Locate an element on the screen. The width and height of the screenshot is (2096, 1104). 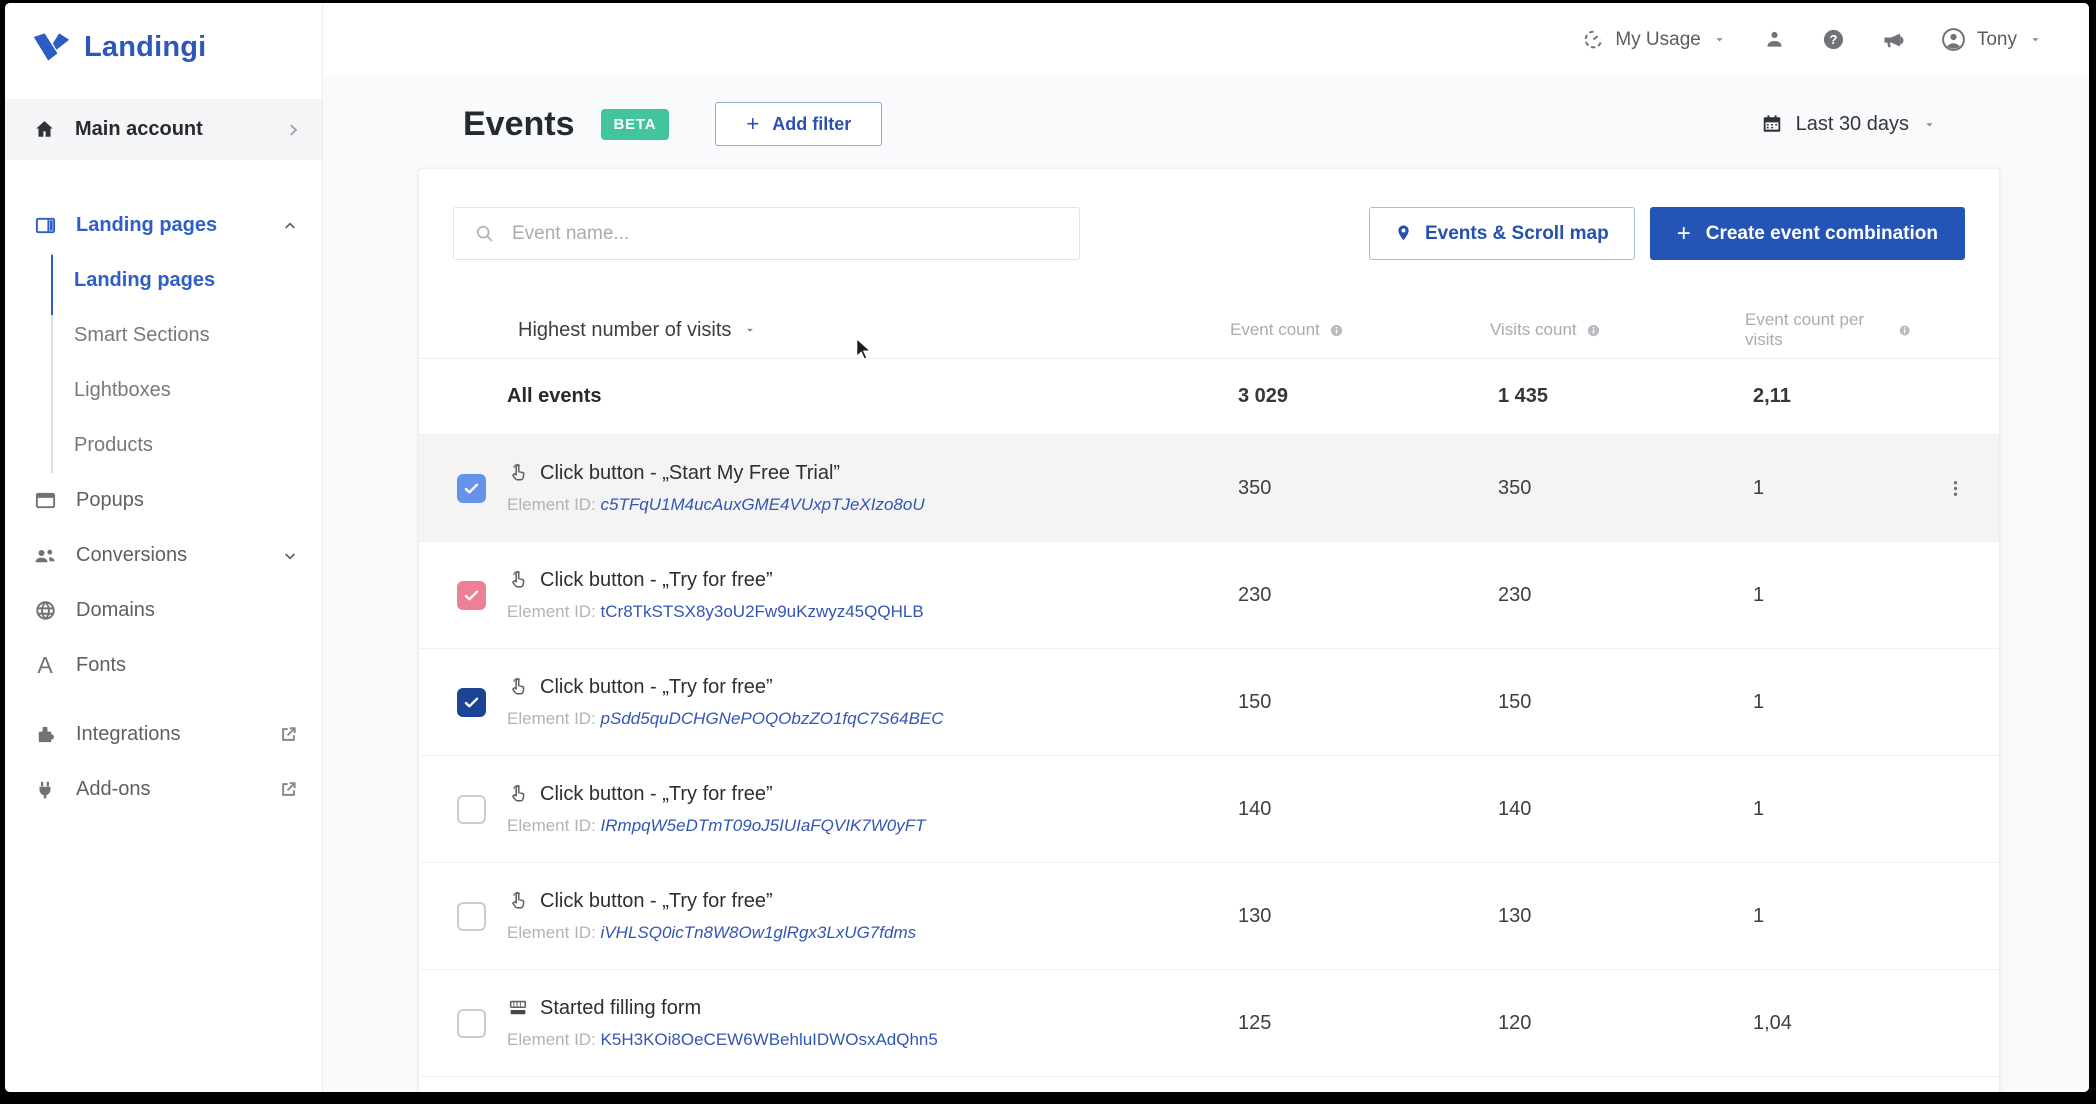
total-per-visits: 2,11 is located at coordinates (1772, 396).